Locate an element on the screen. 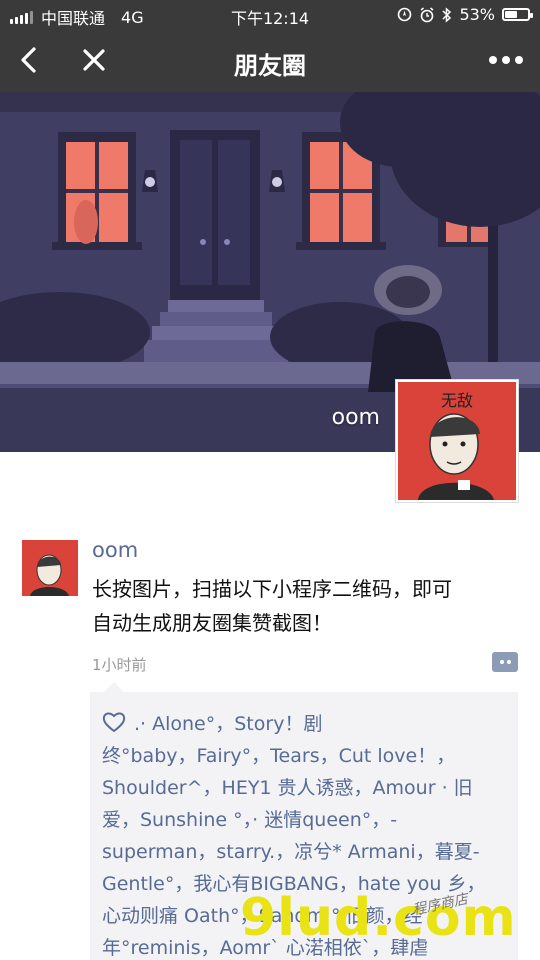 The width and height of the screenshot is (540, 960). close-icon is located at coordinates (94, 60).